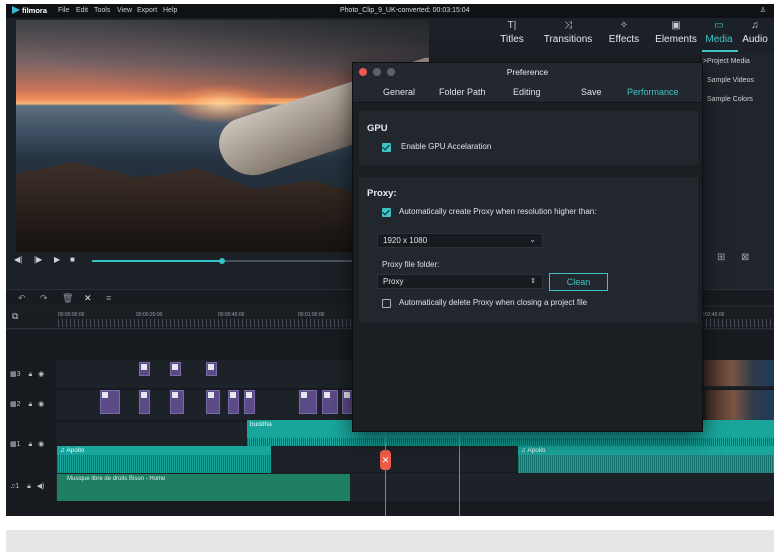 This screenshot has height=552, width=781. What do you see at coordinates (75, 450) in the screenshot?
I see `clip-label: Apollo` at bounding box center [75, 450].